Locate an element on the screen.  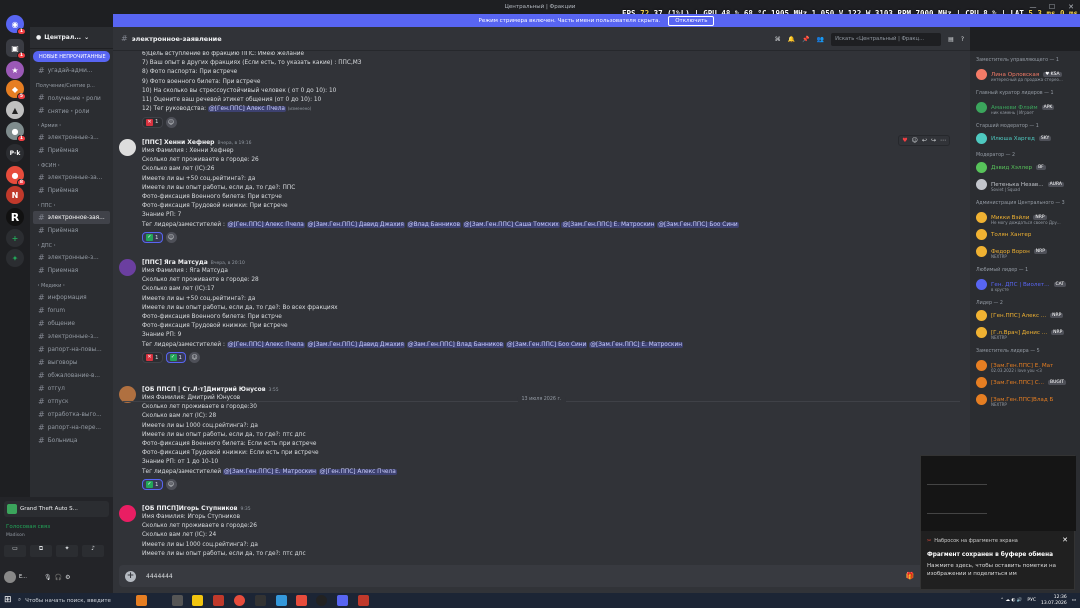
clock: 12:36 13.07.2026 is located at coordinates (1054, 601).